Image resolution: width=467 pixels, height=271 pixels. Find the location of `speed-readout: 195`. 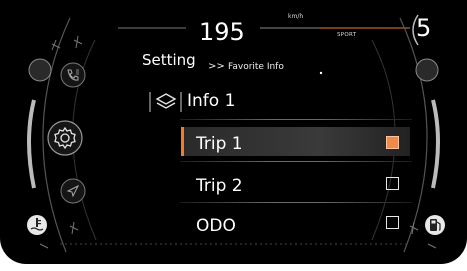

speed-readout: 195 is located at coordinates (222, 32).